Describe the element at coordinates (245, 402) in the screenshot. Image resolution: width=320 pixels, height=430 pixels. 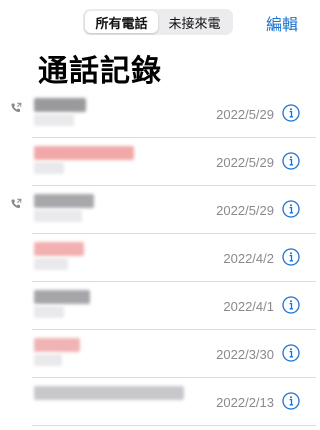
I see `call-date: 2022/2/13` at that location.